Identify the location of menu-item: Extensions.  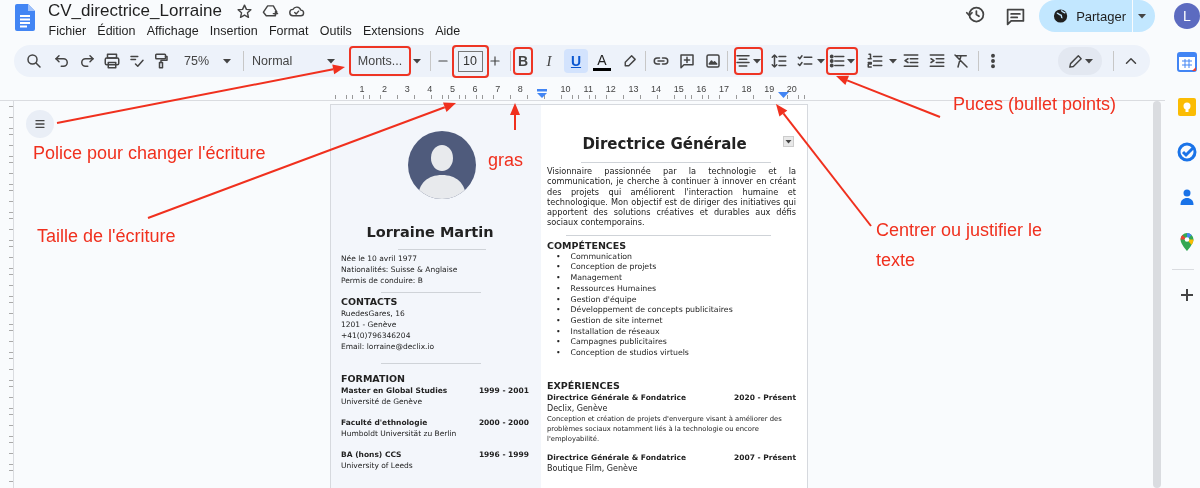
(393, 31).